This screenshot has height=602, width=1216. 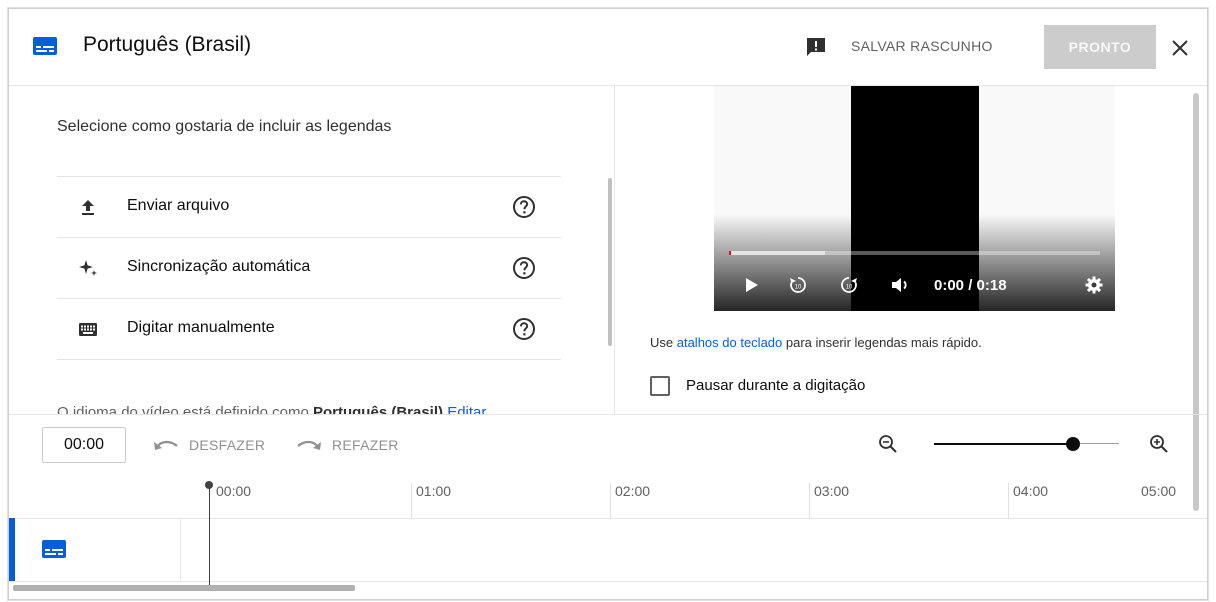 What do you see at coordinates (1031, 491) in the screenshot?
I see `timeline-tick: 04:00` at bounding box center [1031, 491].